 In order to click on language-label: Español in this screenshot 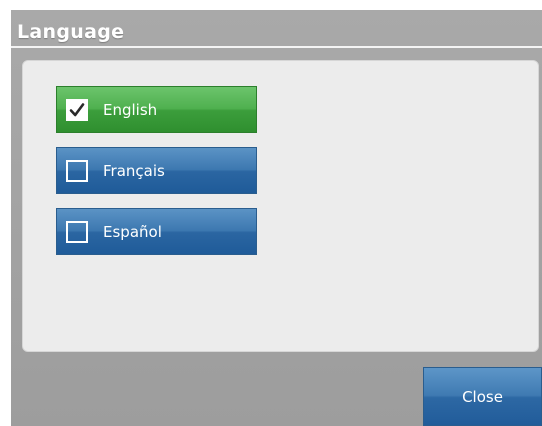, I will do `click(132, 231)`.